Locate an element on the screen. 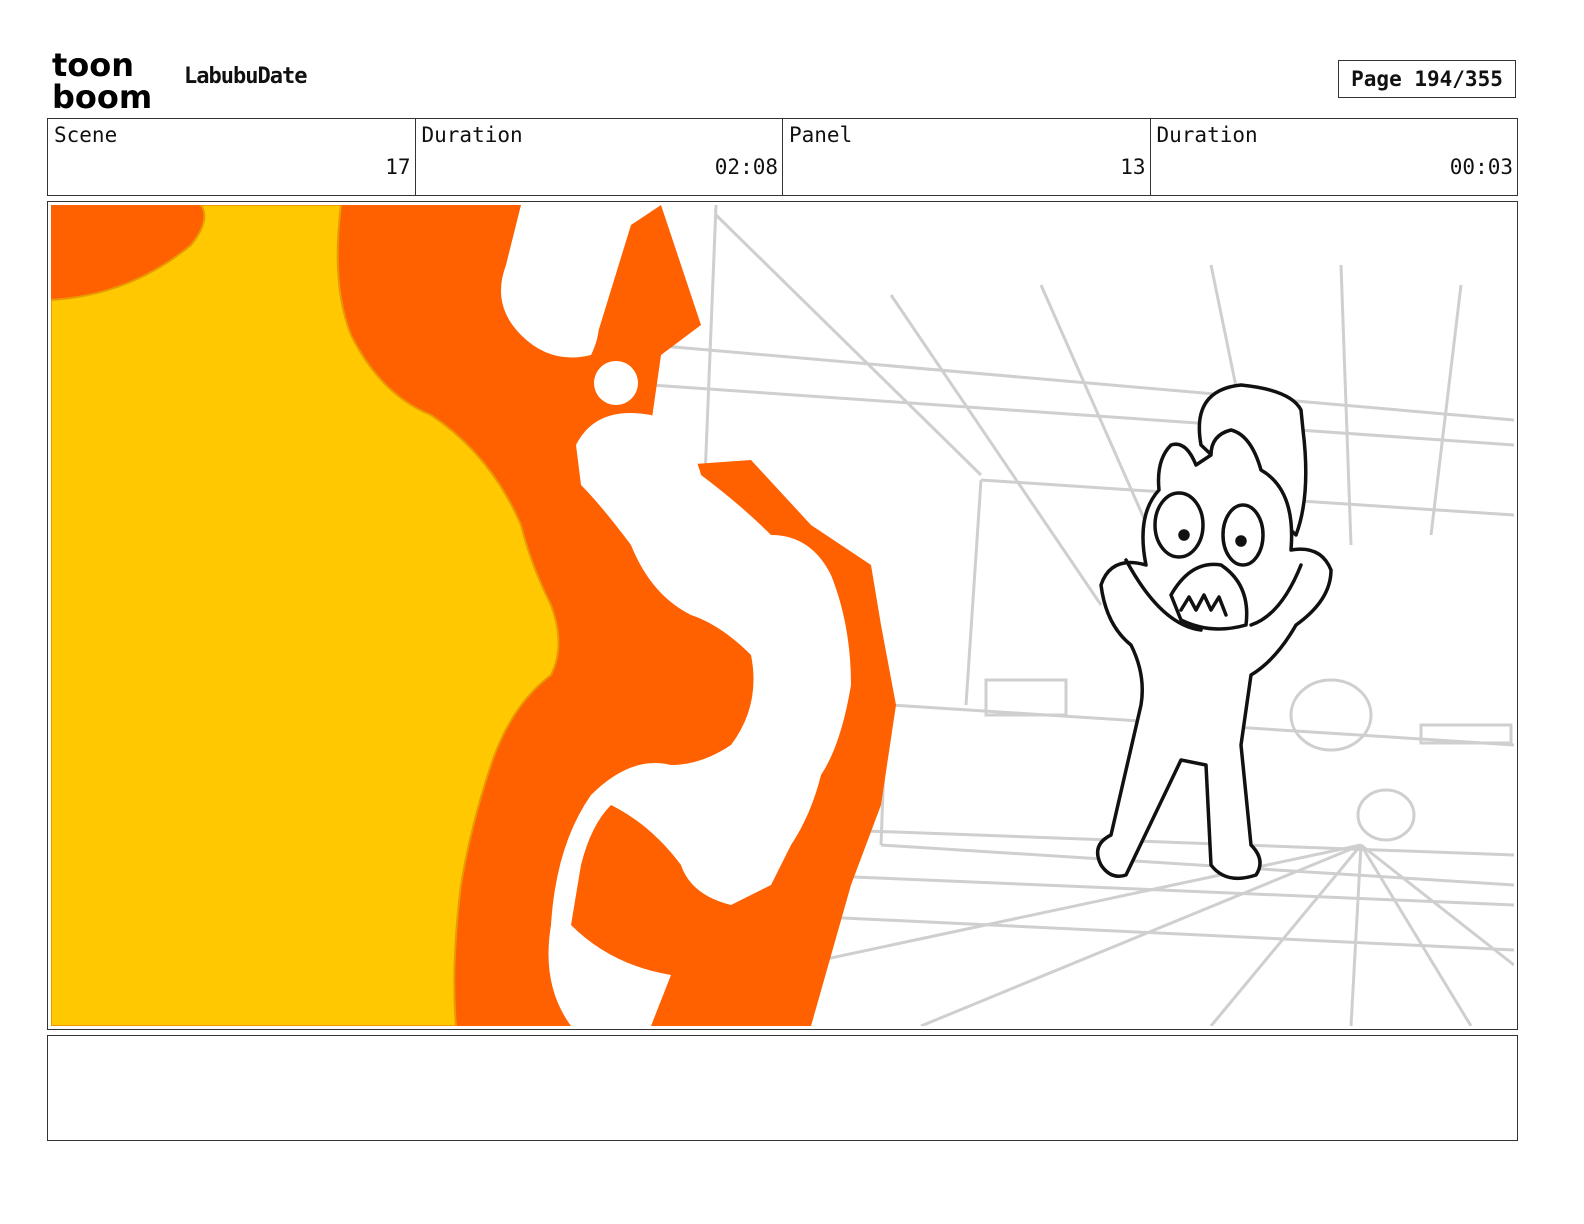 The image size is (1584, 1224). panel-duration-cell: Duration 00:03 is located at coordinates (1334, 157).